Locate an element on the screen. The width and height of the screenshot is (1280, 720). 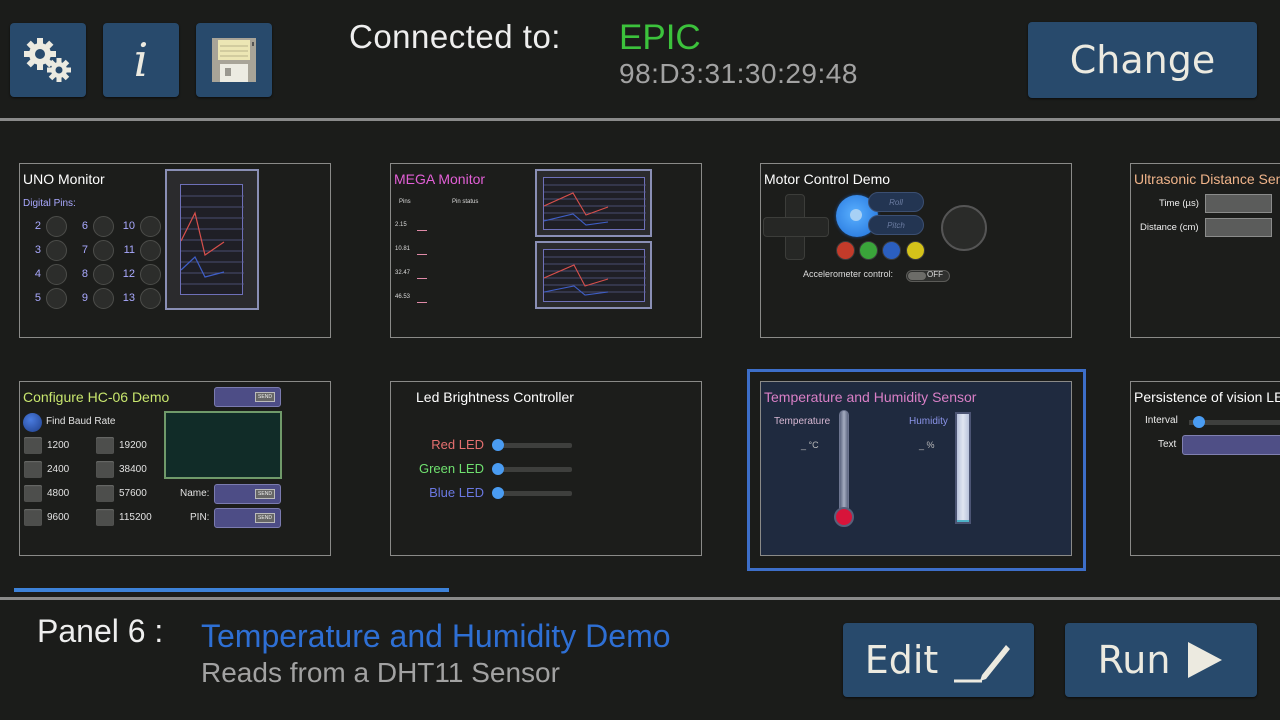
connection-label: Connected to: is located at coordinates (455, 36).